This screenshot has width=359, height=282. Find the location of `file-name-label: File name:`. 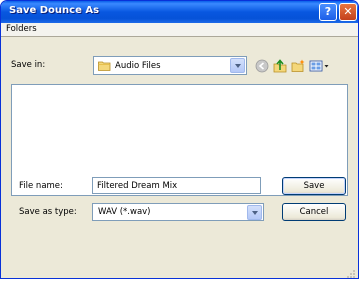

file-name-label: File name: is located at coordinates (41, 186).